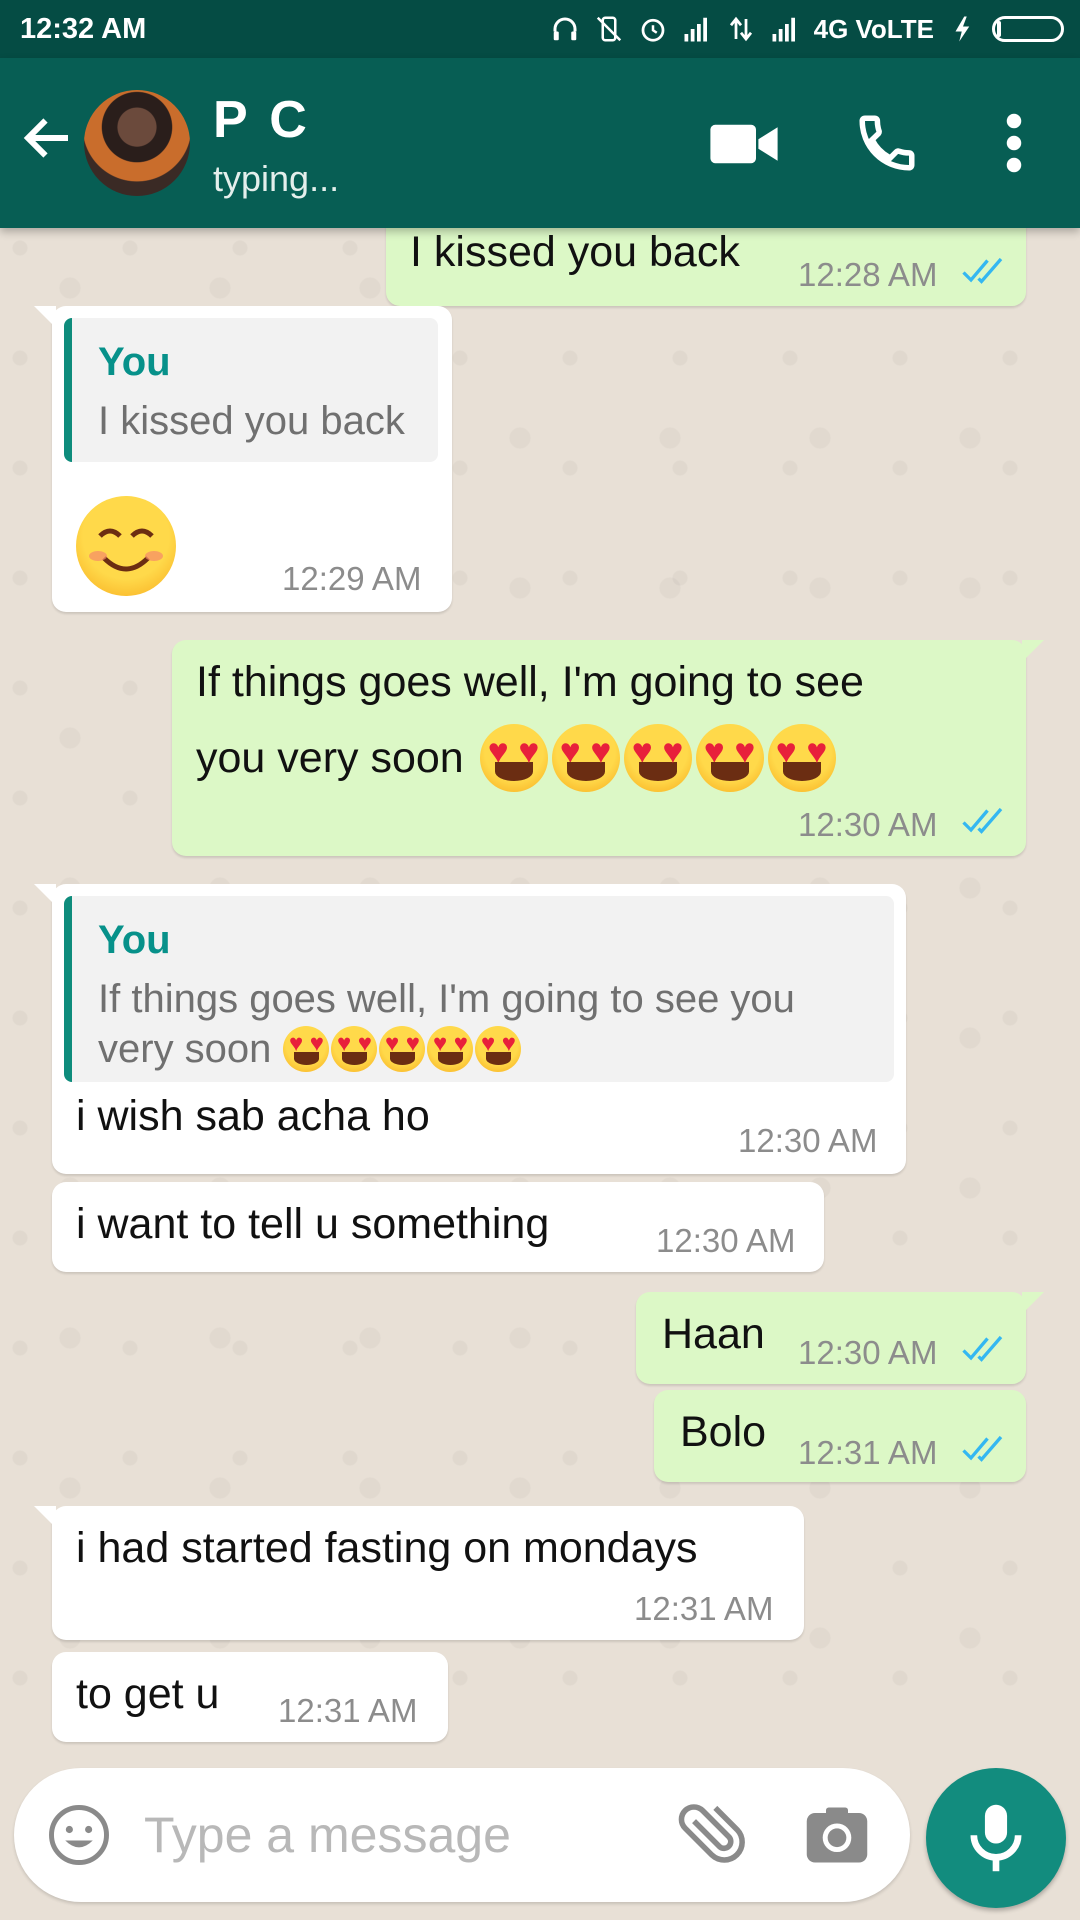  I want to click on smiley-icon, so click(79, 1835).